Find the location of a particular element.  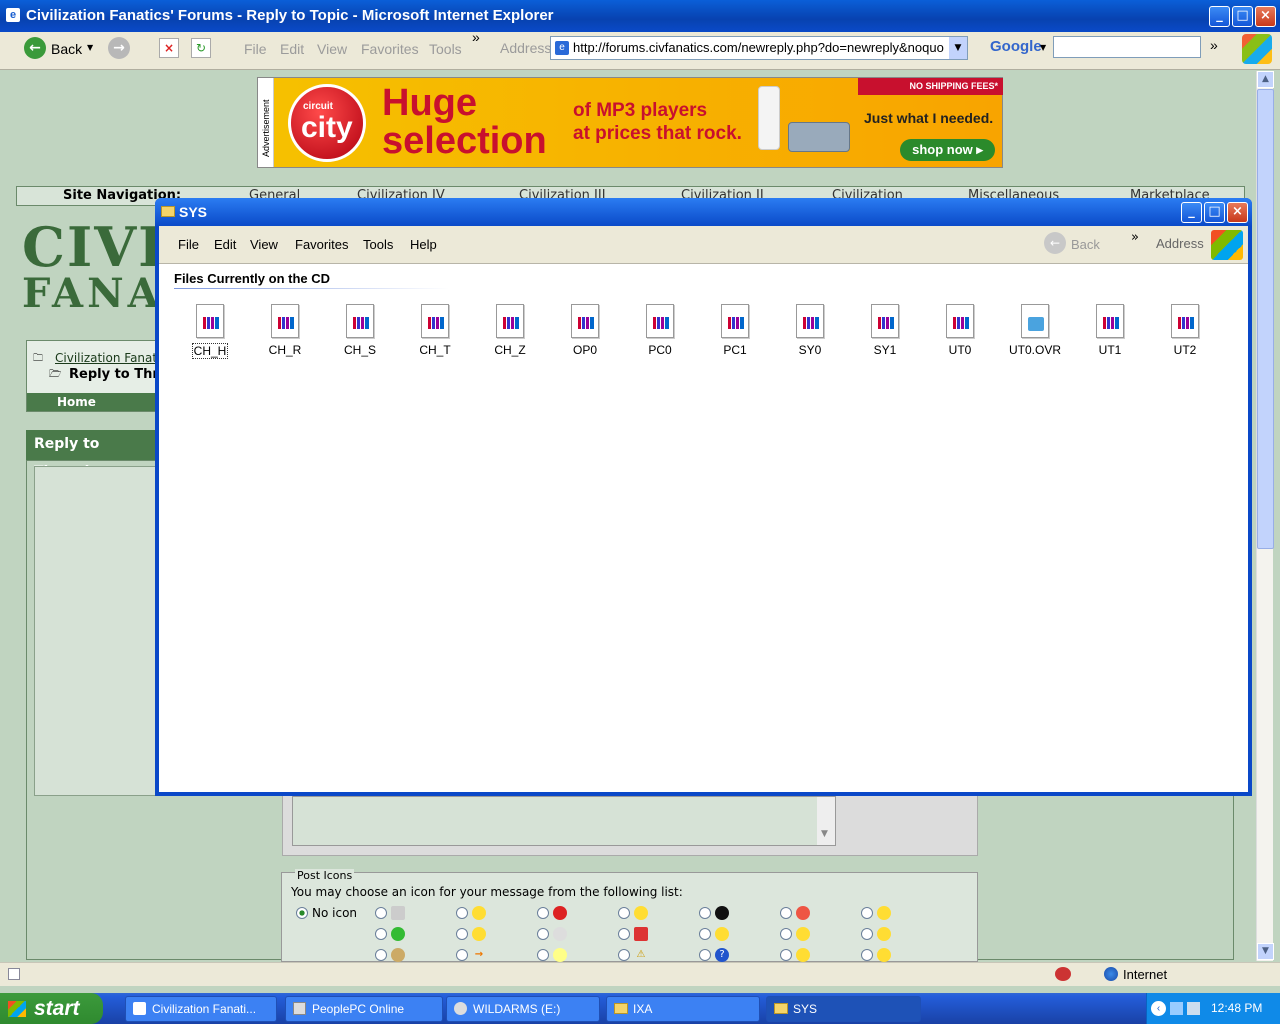

popup-blocker-icon is located at coordinates (1063, 974).